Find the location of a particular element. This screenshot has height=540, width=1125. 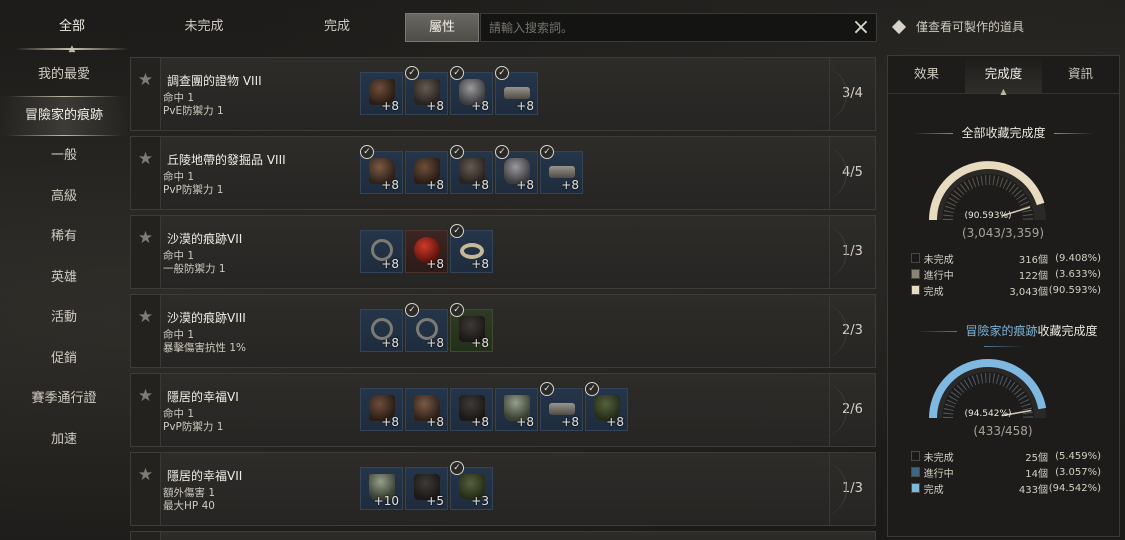

tab-completion: 完成度 ▲ is located at coordinates (1003, 76).